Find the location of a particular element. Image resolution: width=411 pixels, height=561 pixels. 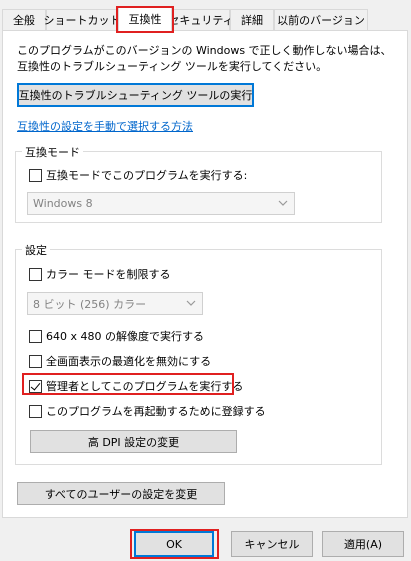

cancel-button: キャンセル is located at coordinates (272, 544).